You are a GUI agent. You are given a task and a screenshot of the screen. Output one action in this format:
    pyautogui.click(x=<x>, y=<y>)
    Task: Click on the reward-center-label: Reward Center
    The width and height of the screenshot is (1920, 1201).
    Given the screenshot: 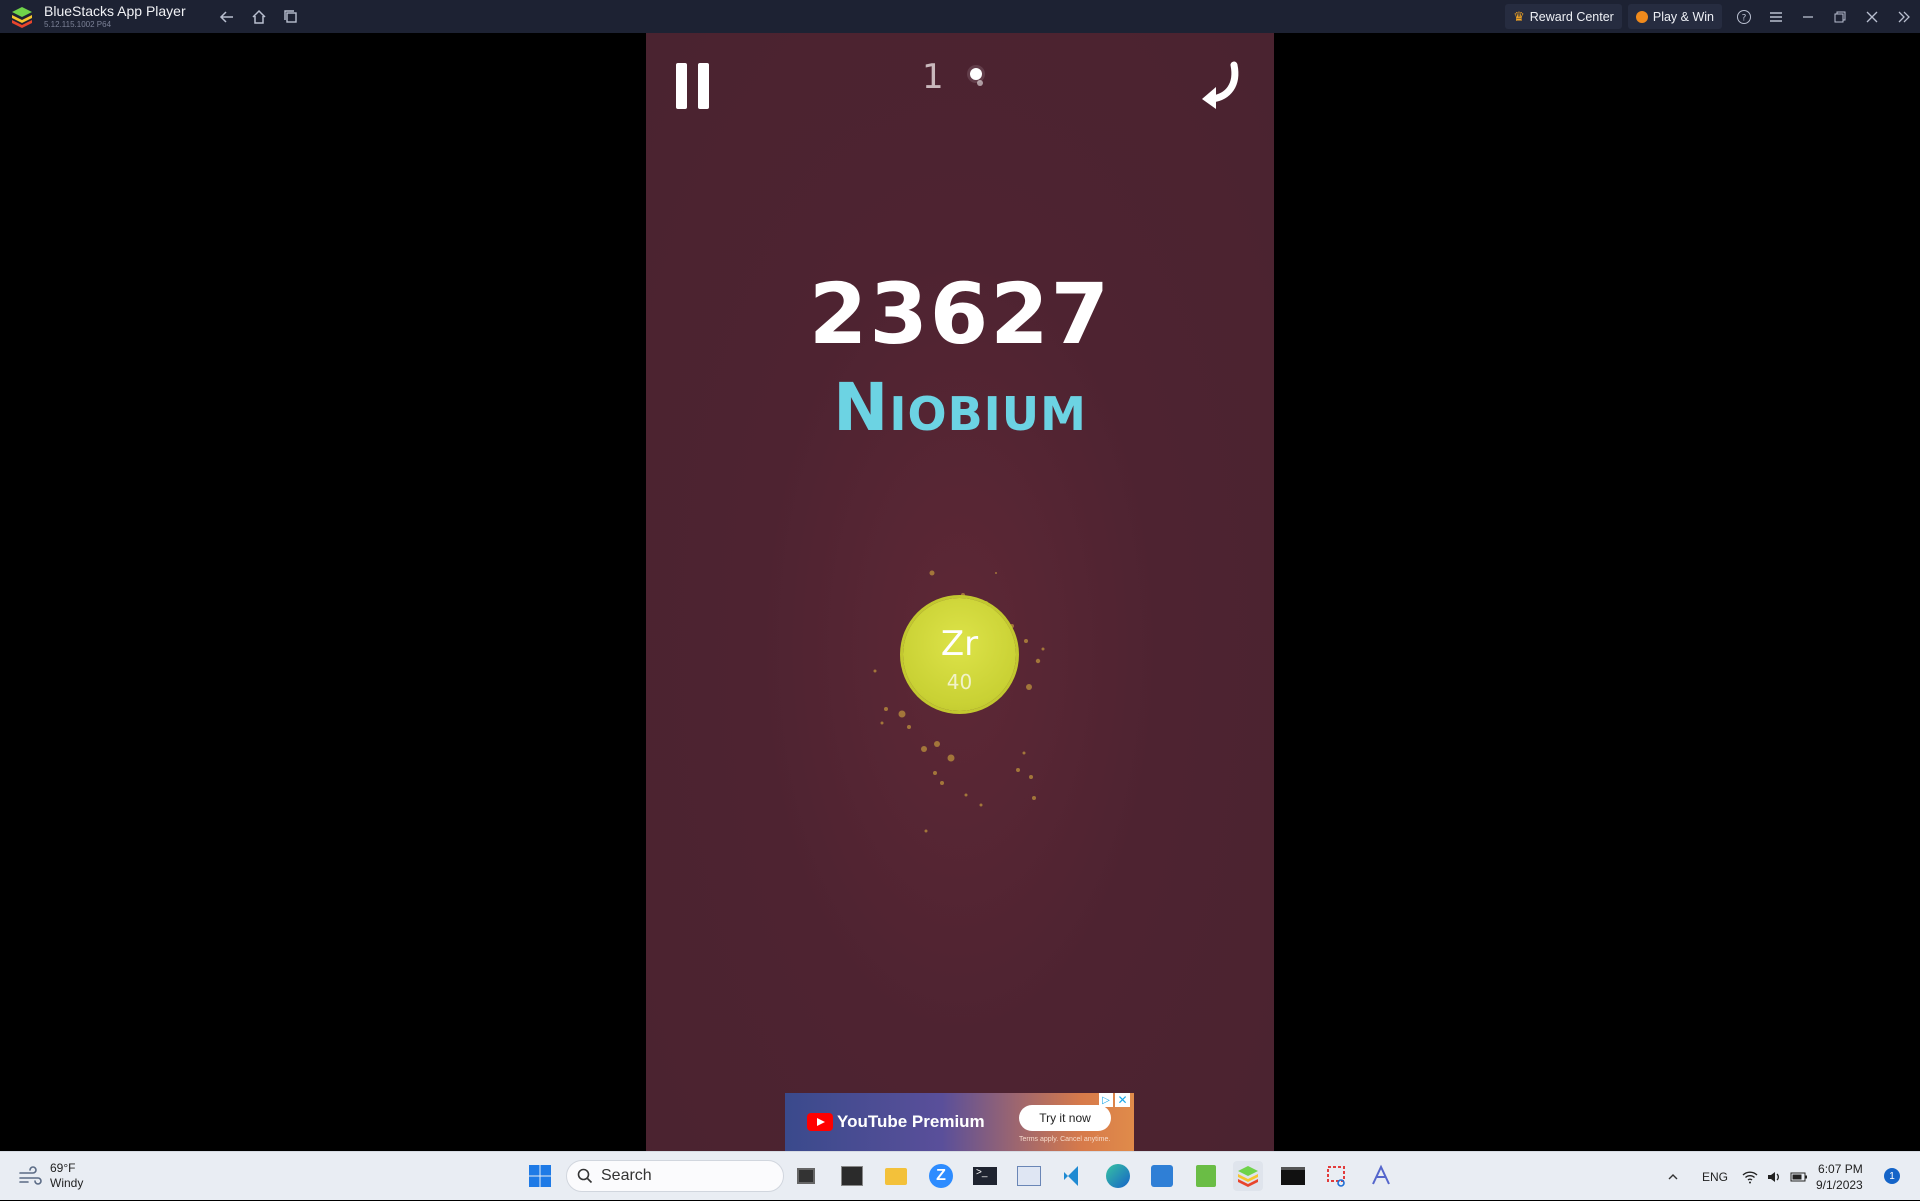 What is the action you would take?
    pyautogui.click(x=1571, y=16)
    